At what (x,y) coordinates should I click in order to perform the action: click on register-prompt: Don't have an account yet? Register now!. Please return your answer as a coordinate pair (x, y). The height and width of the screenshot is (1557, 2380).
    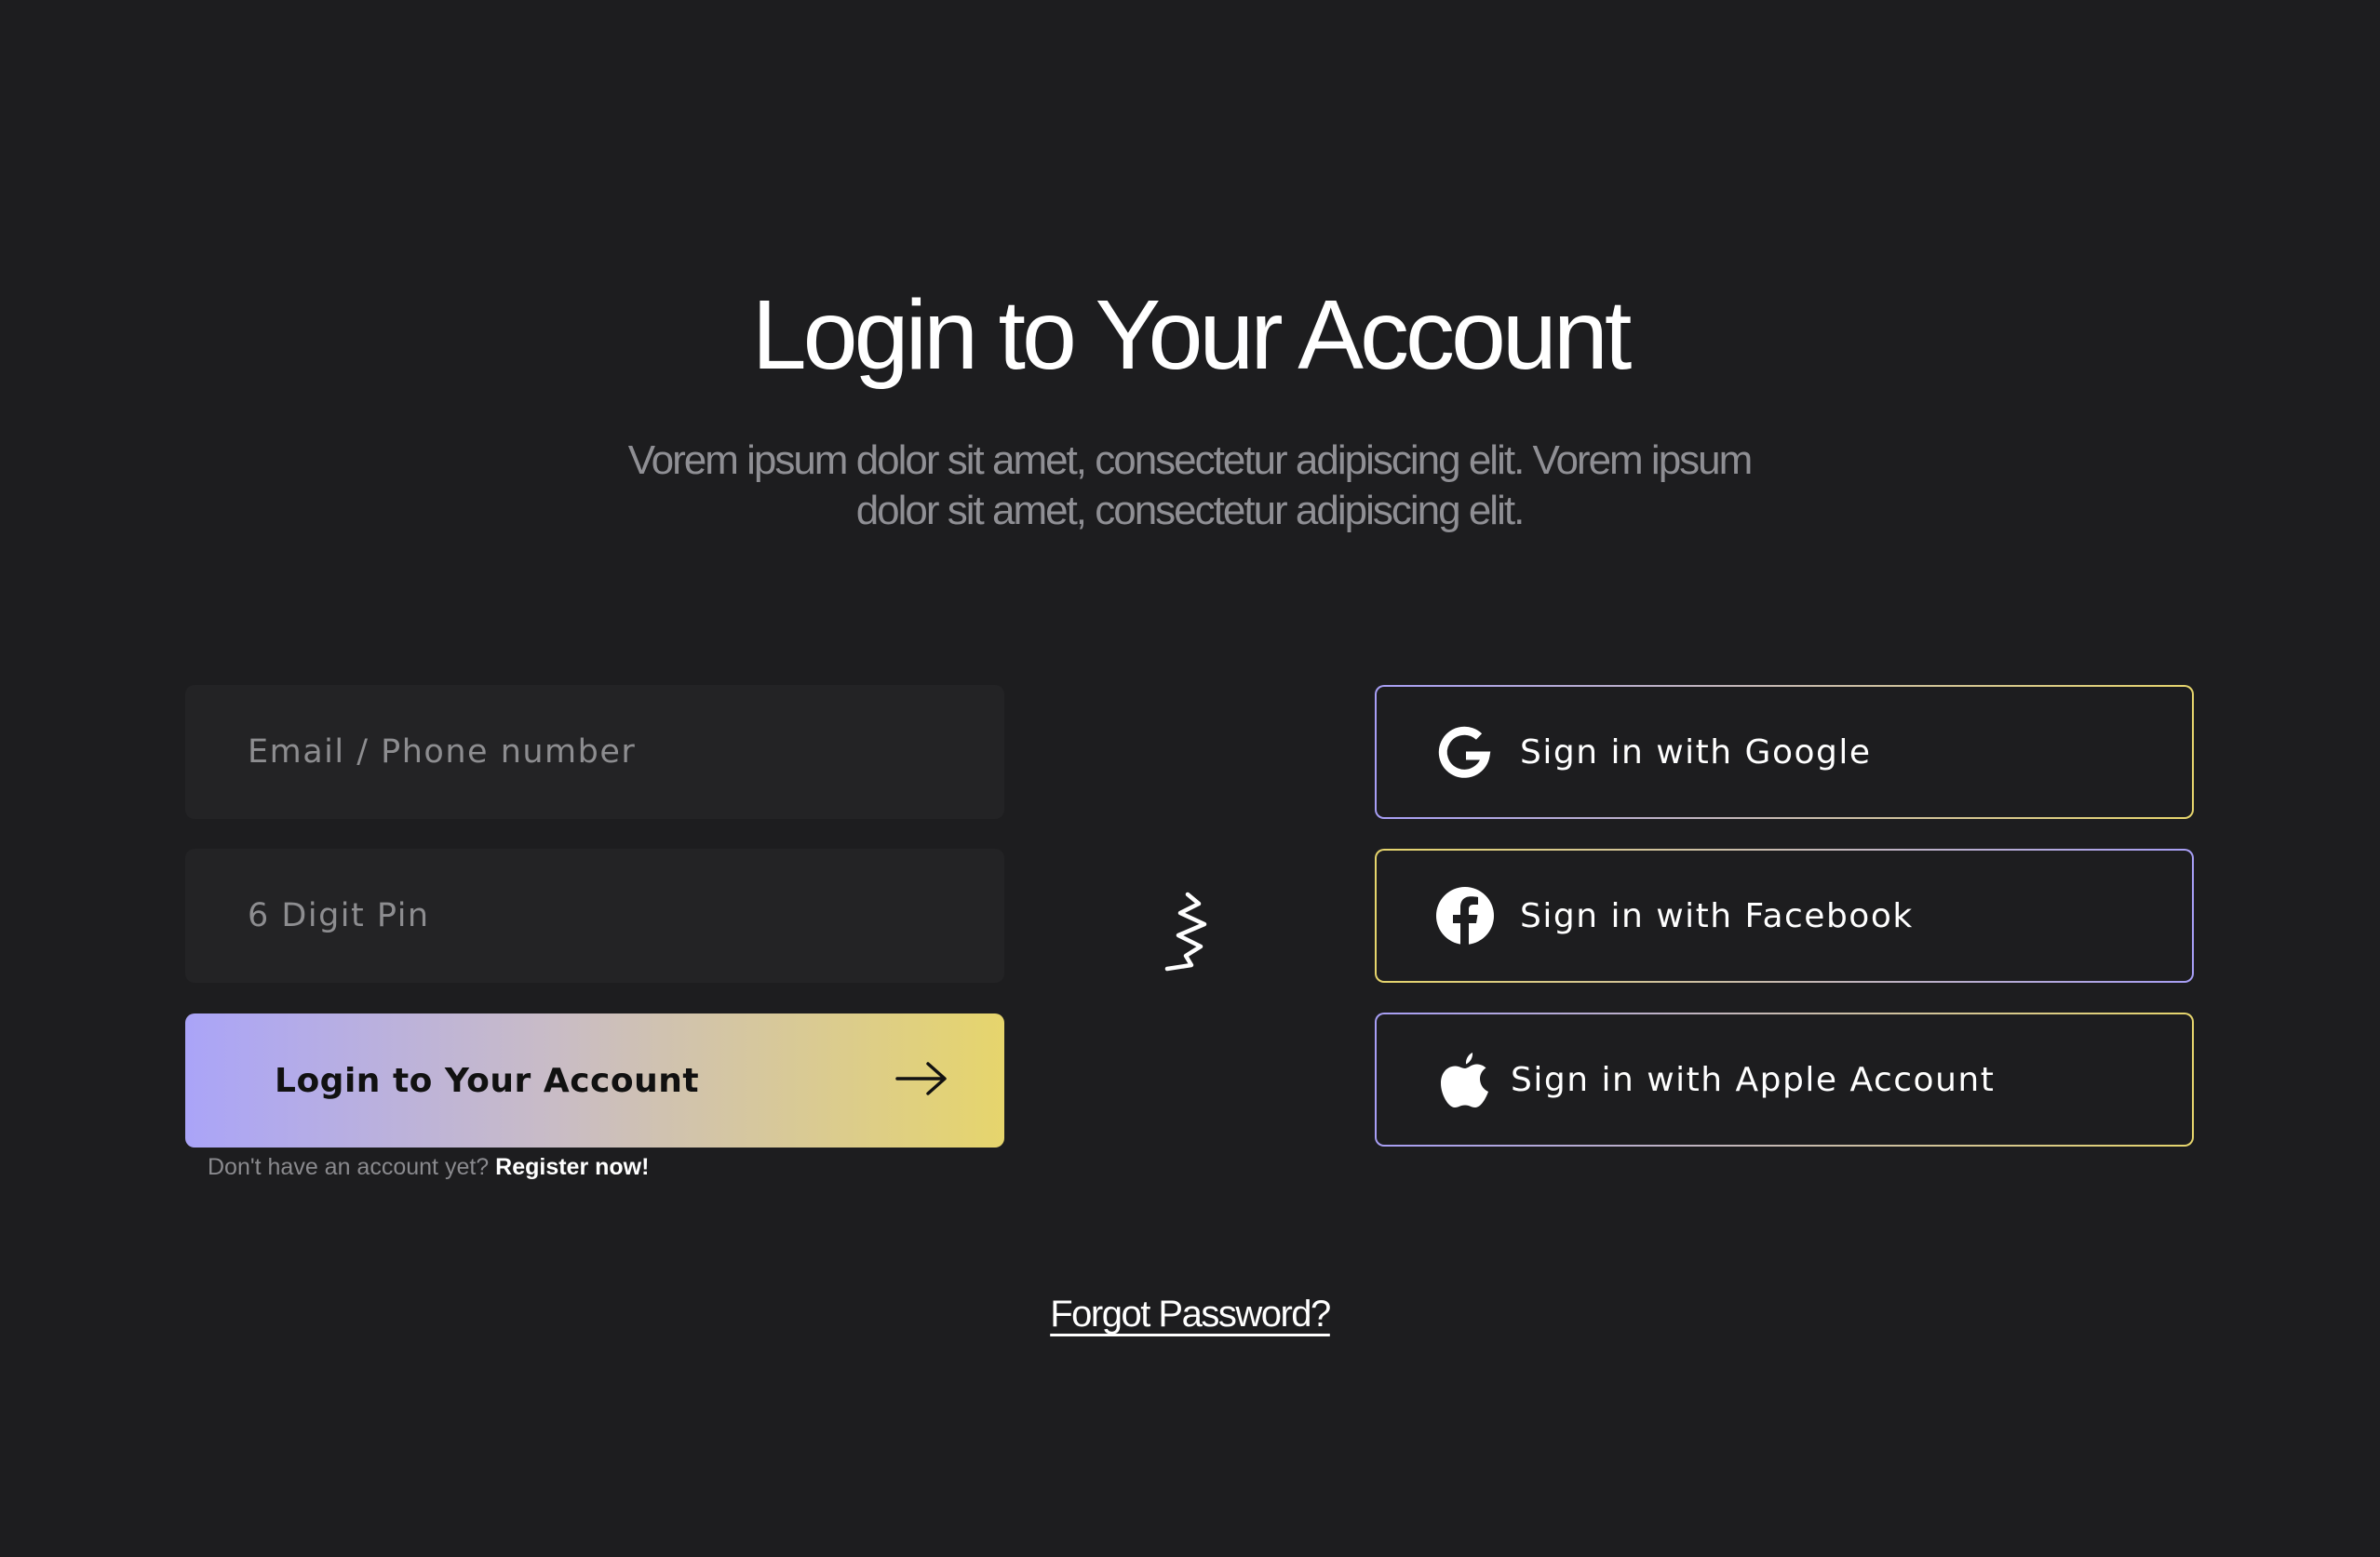
    Looking at the image, I should click on (428, 1167).